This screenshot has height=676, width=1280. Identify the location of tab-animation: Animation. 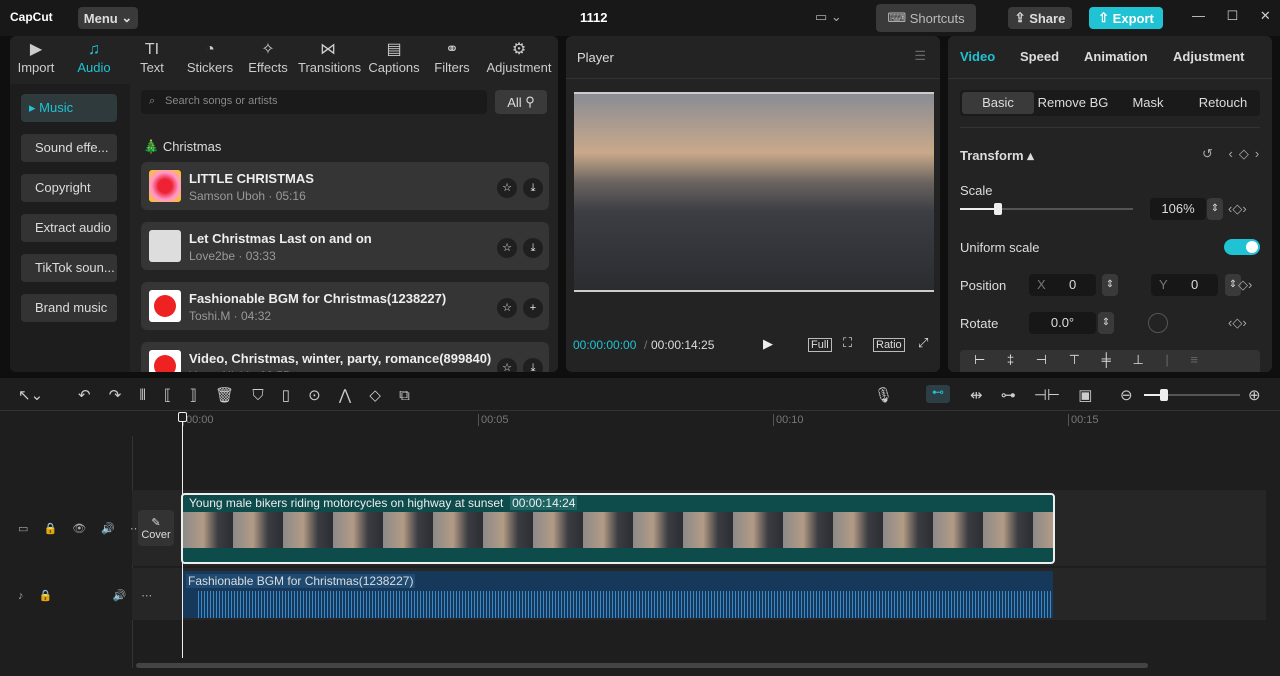
(1116, 56).